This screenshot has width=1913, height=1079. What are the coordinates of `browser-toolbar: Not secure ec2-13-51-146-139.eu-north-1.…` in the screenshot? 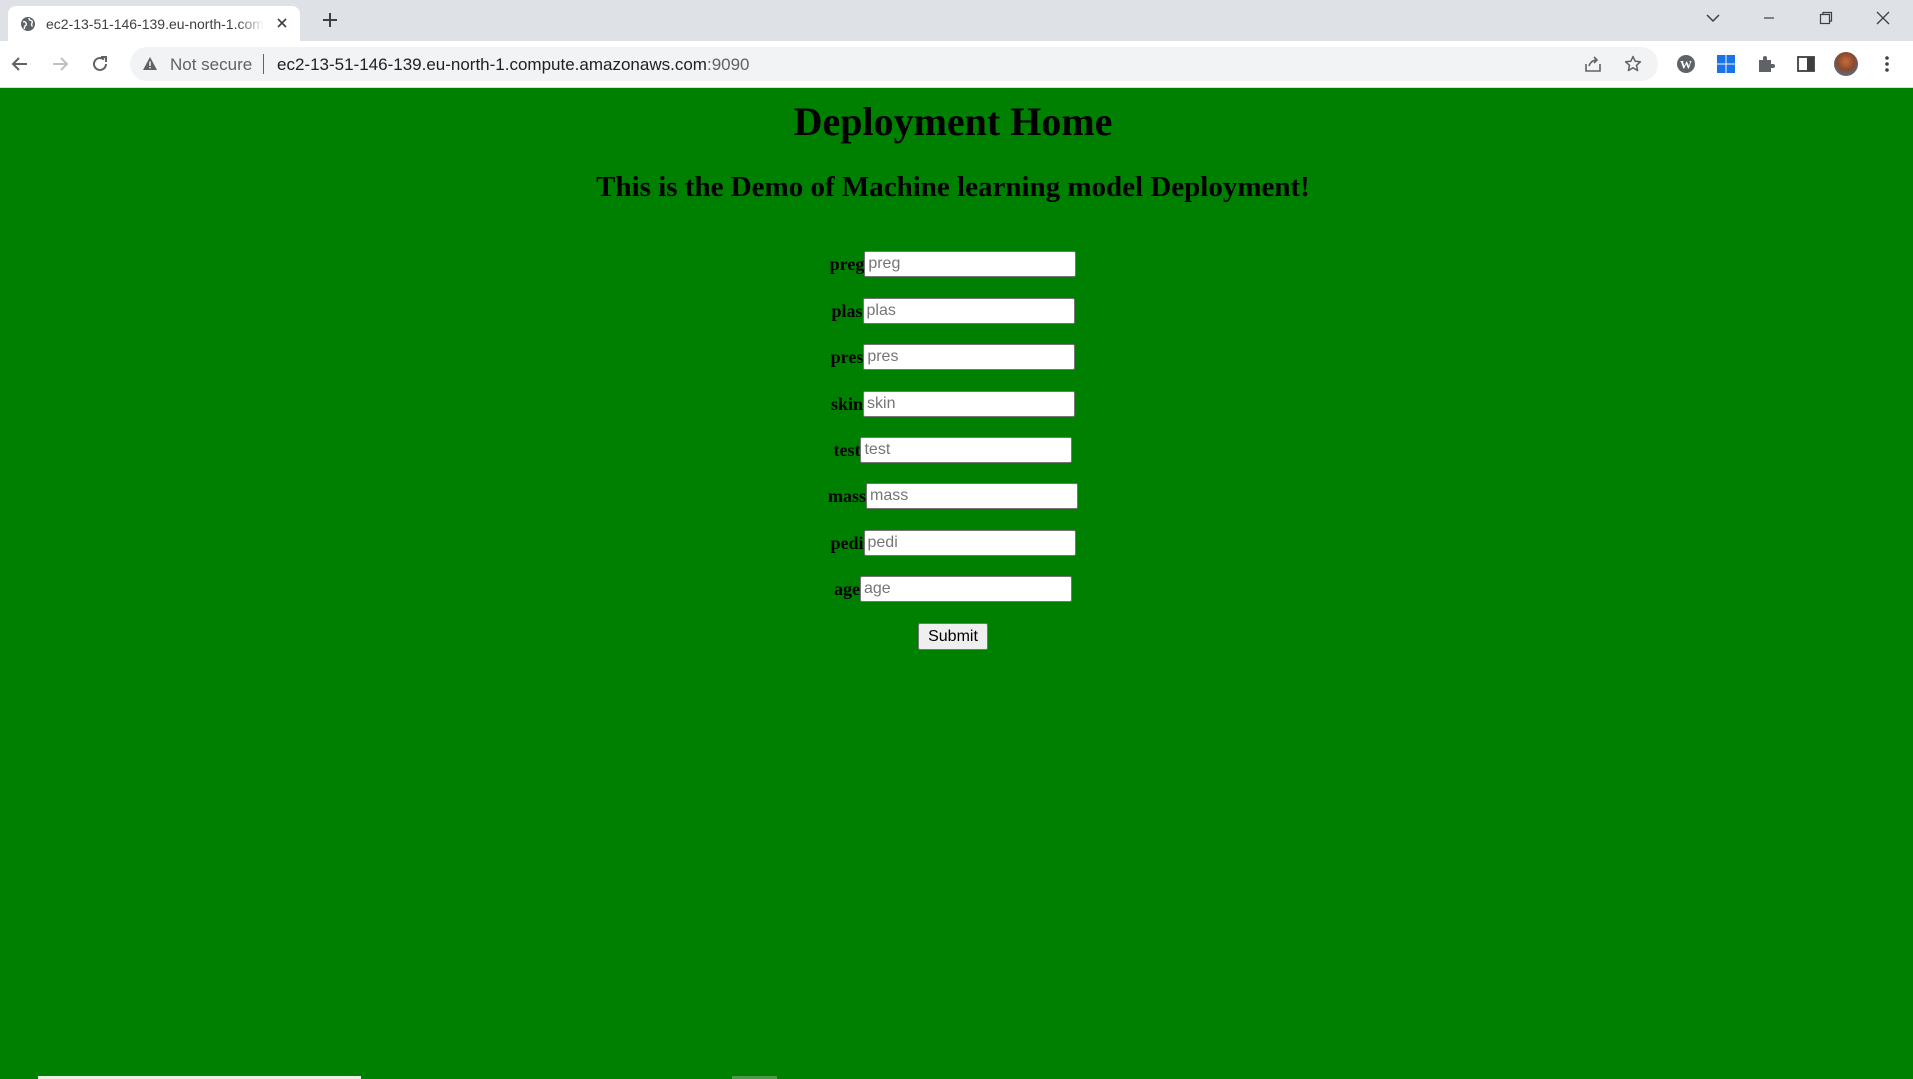 It's located at (956, 64).